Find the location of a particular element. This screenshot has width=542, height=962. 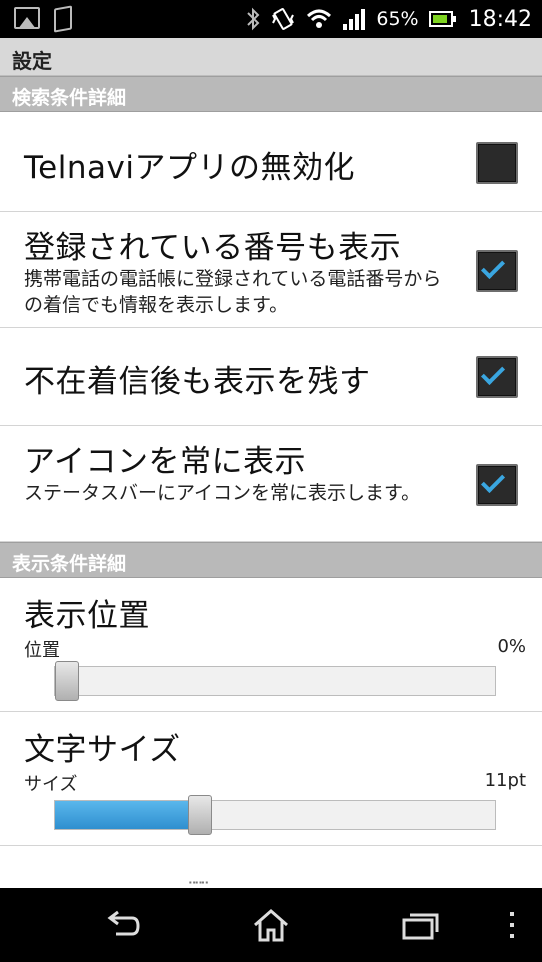

back-icon is located at coordinates (123, 923).